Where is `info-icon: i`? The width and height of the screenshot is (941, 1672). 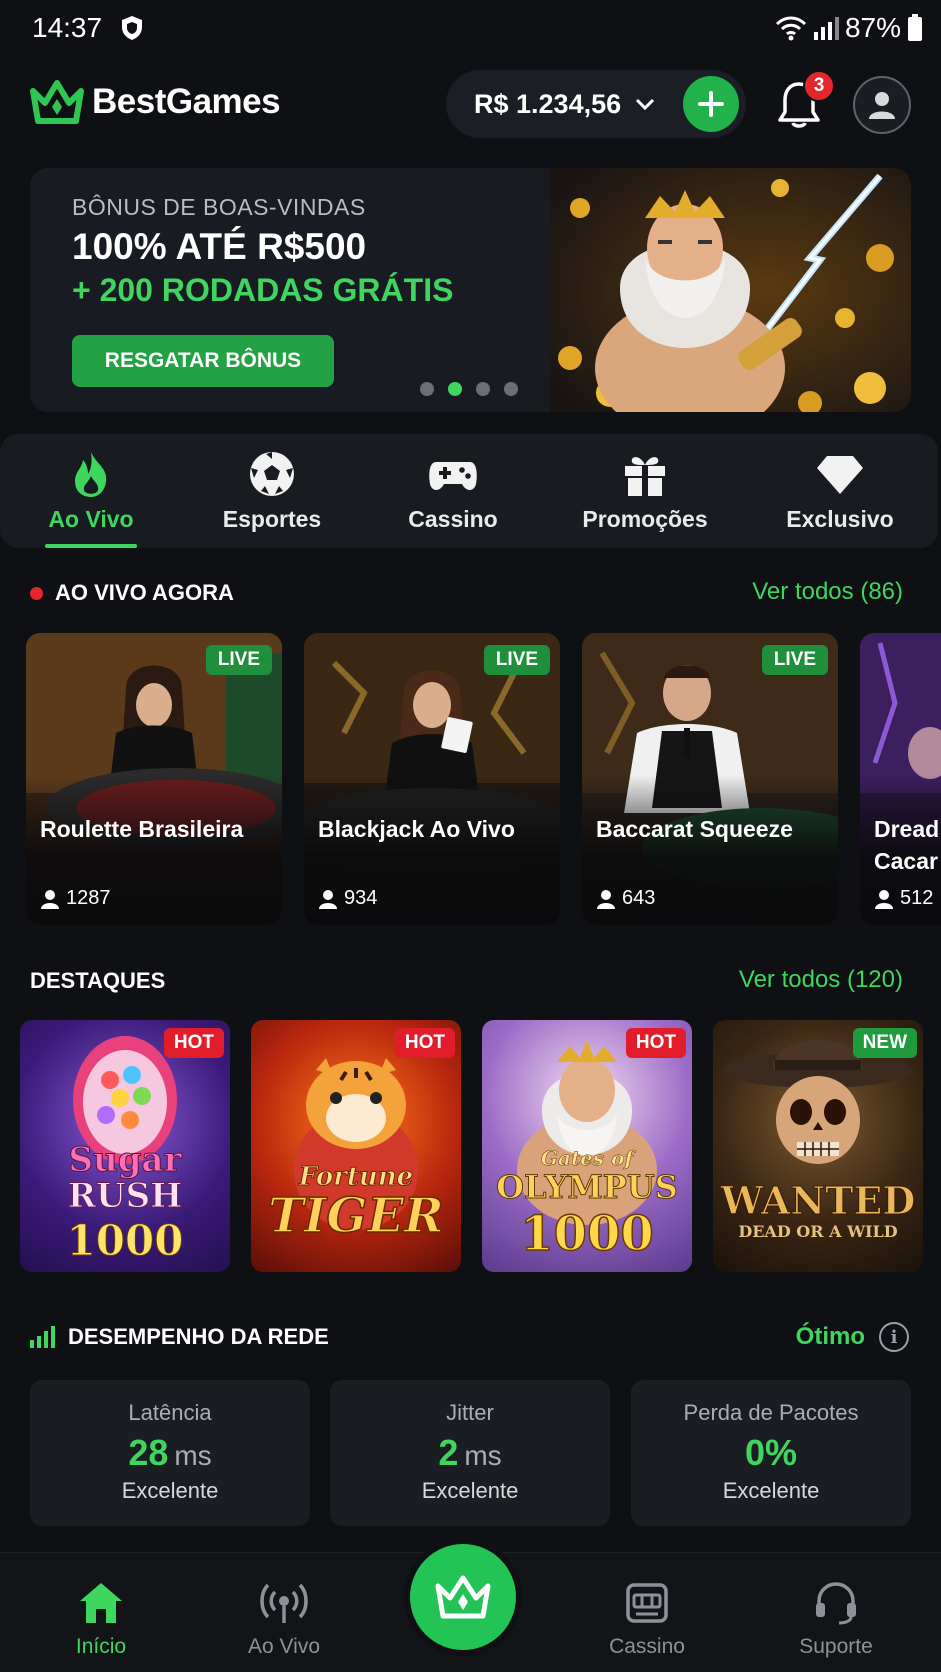 info-icon: i is located at coordinates (894, 1337).